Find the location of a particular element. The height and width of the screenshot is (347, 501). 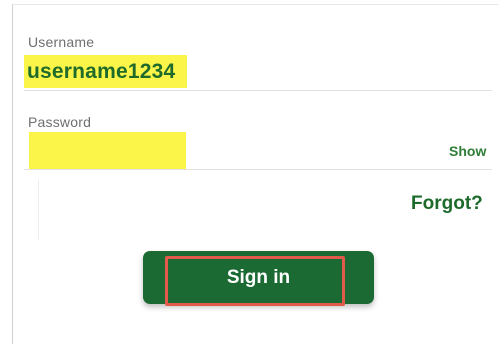

username-field: username1234 is located at coordinates (101, 72).